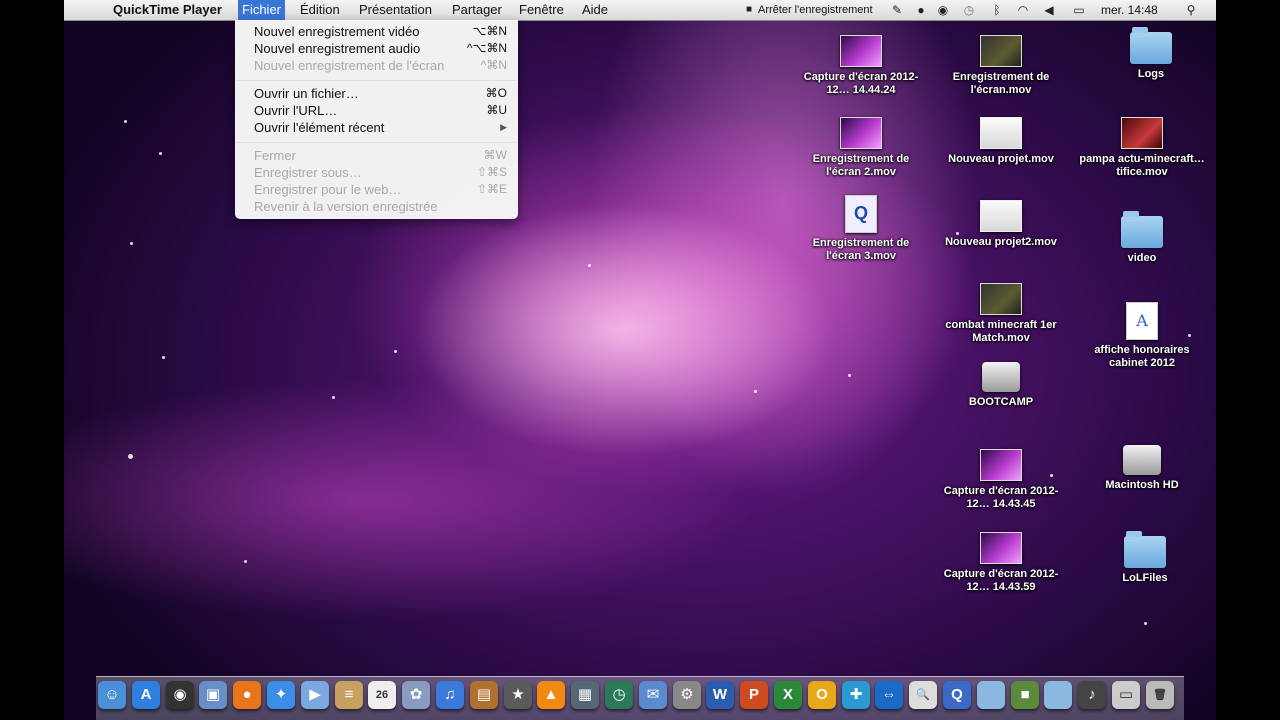 The height and width of the screenshot is (720, 1280). What do you see at coordinates (1001, 223) in the screenshot?
I see `desktop-icon-movie: Nouveau projet2.mov` at bounding box center [1001, 223].